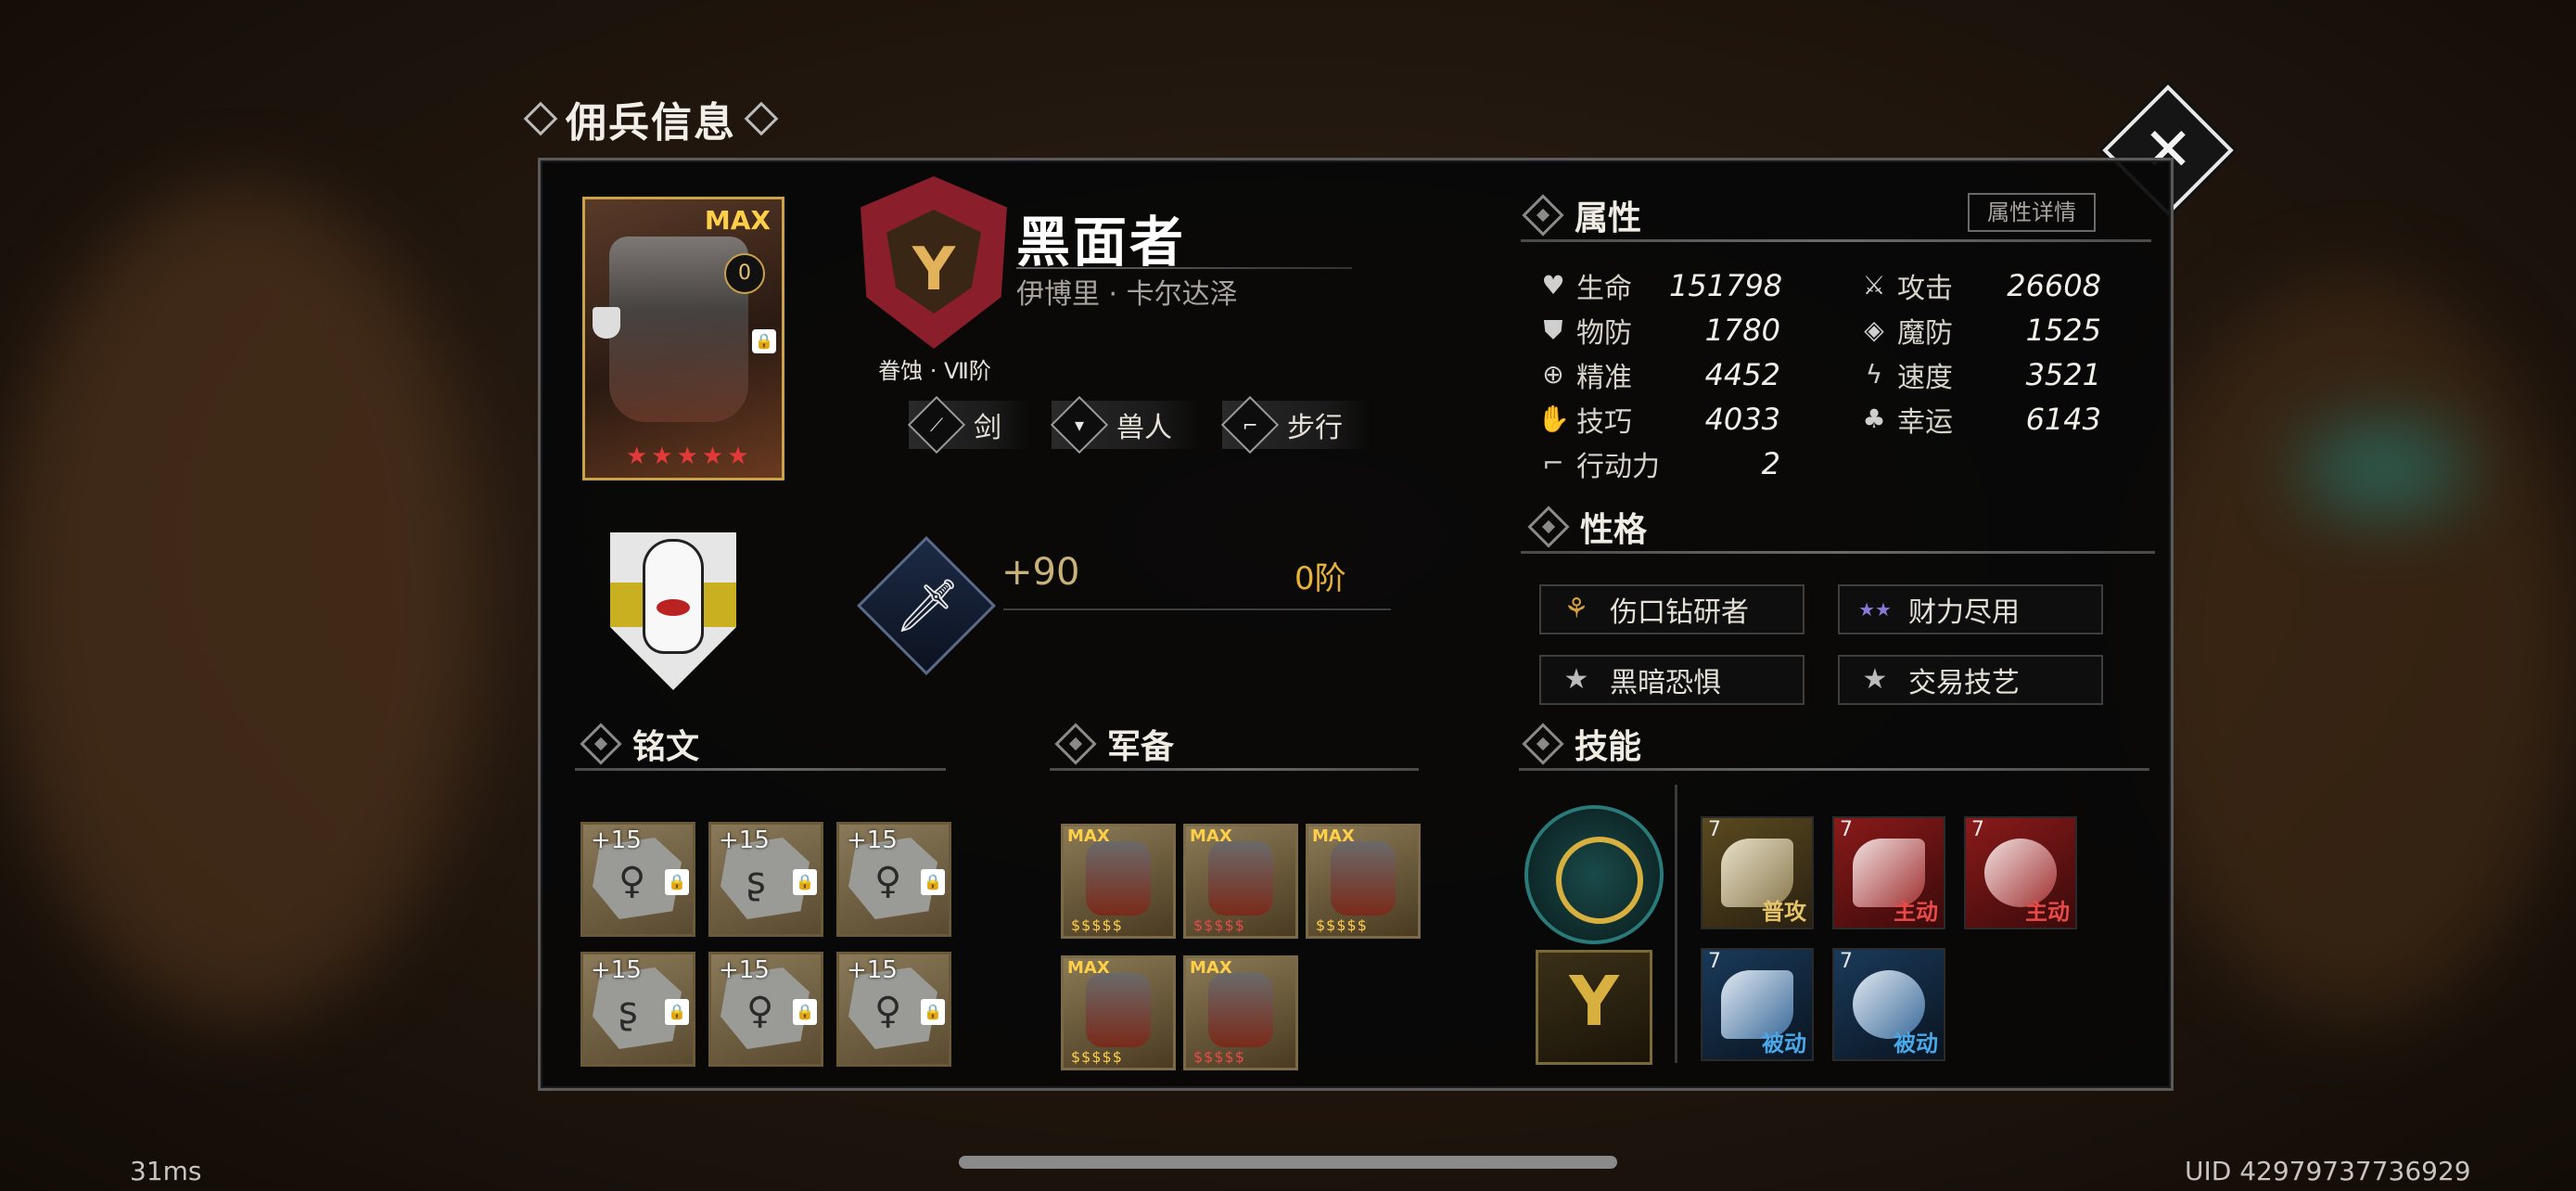 The image size is (2576, 1191). I want to click on background-left, so click(241, 603).